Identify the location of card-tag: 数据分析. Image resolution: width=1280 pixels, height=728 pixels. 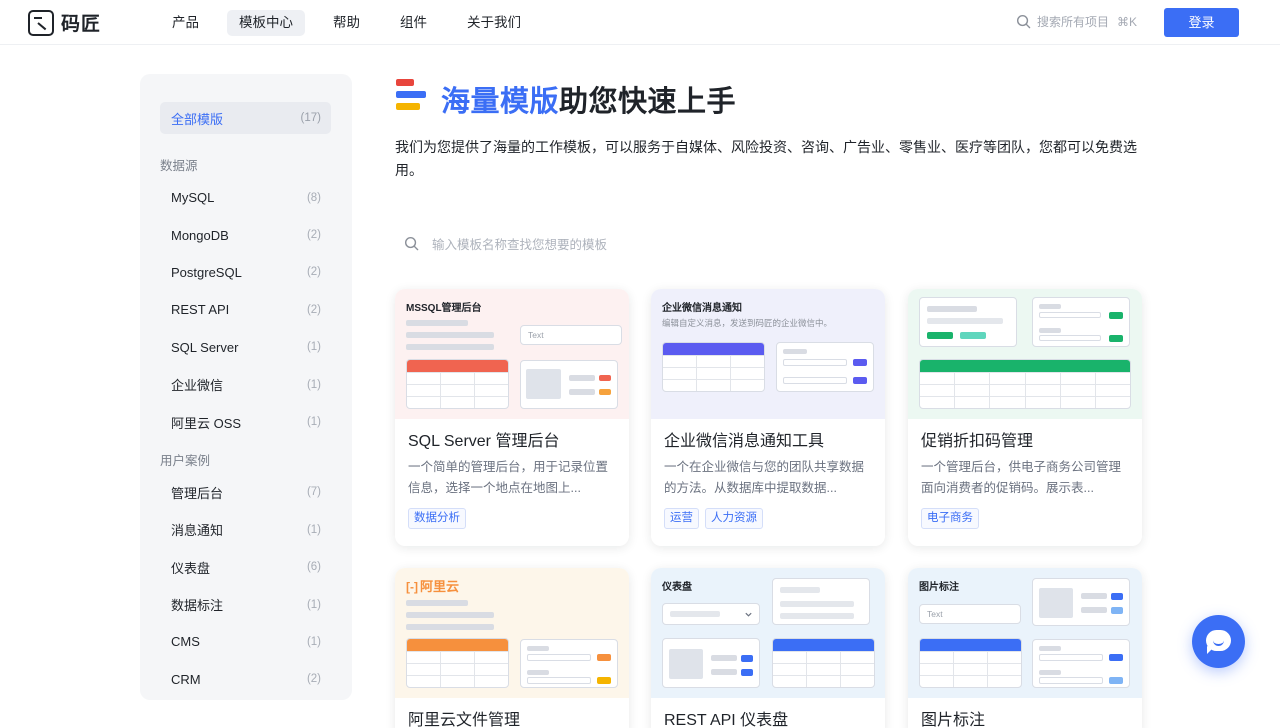
(437, 518).